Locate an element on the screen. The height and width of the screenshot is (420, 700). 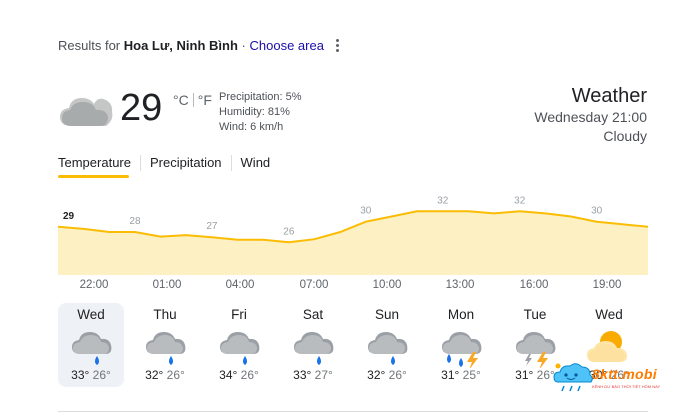
day-name: Sat is located at coordinates (313, 314).